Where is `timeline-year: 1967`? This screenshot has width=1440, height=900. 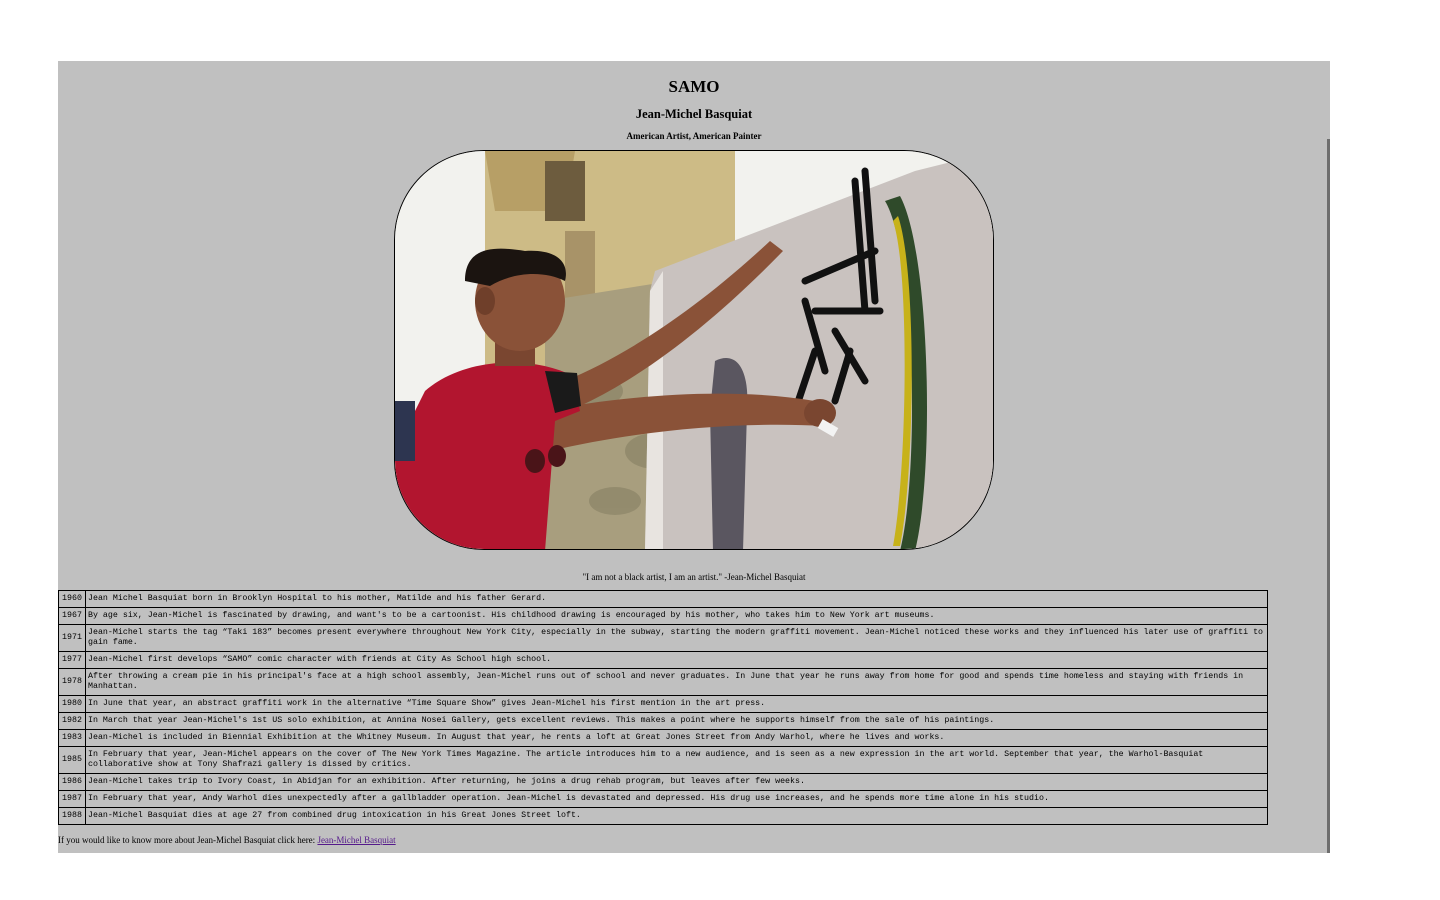
timeline-year: 1967 is located at coordinates (72, 616).